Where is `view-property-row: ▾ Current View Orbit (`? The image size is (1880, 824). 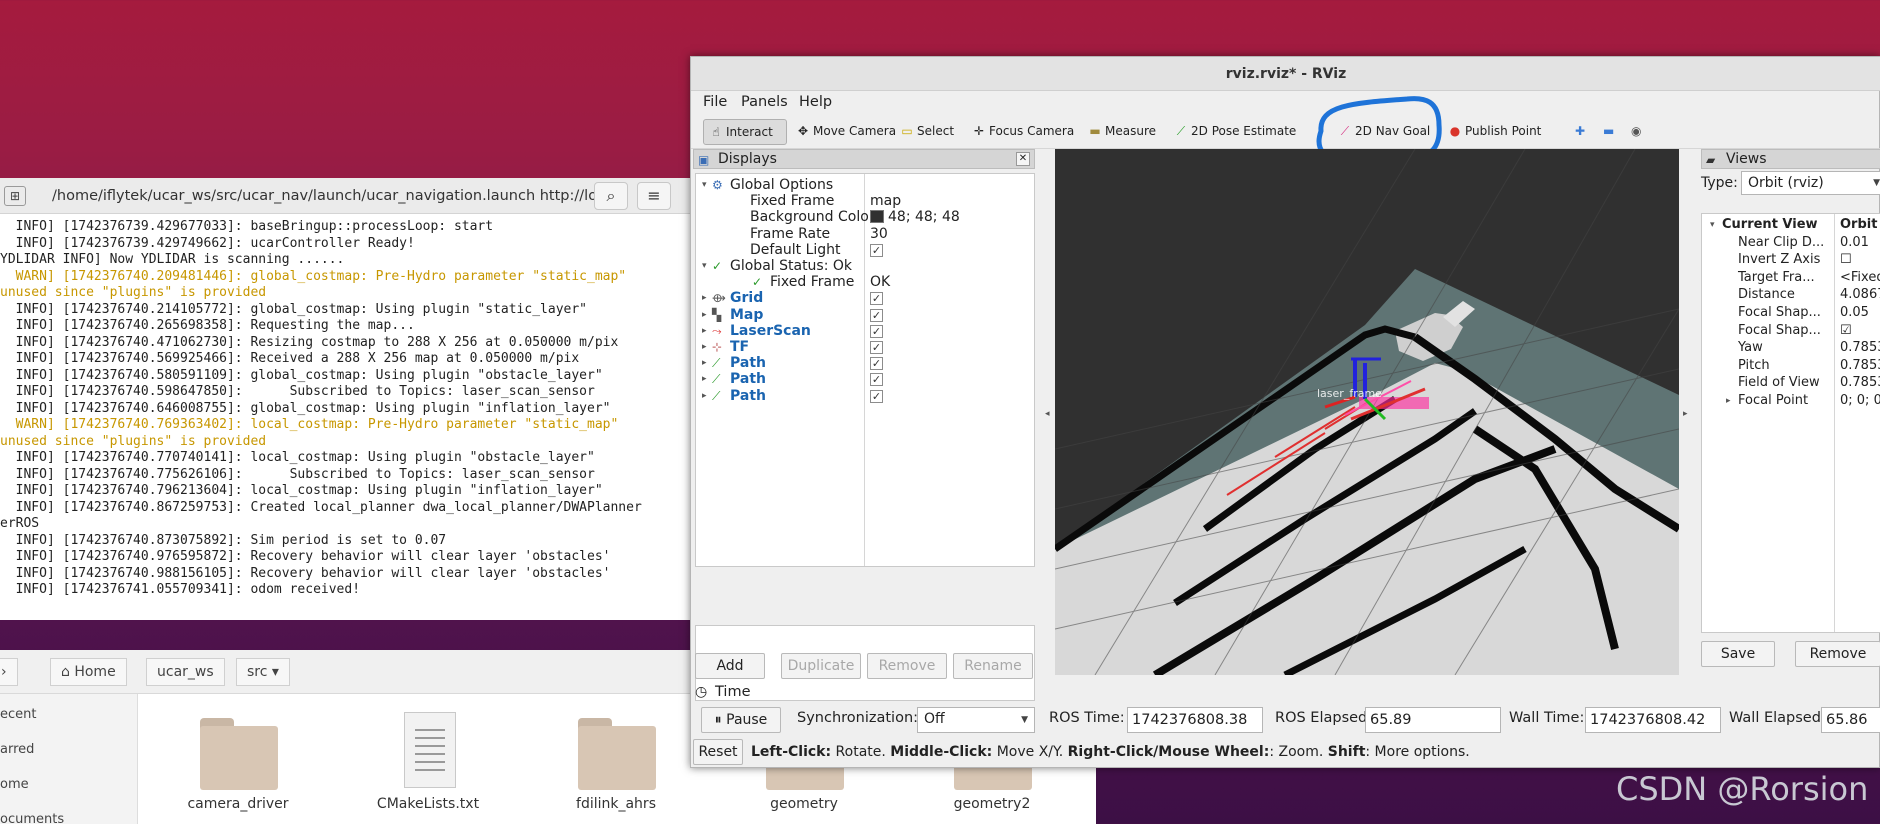
view-property-row: ▾ Current View Orbit ( is located at coordinates (1791, 225).